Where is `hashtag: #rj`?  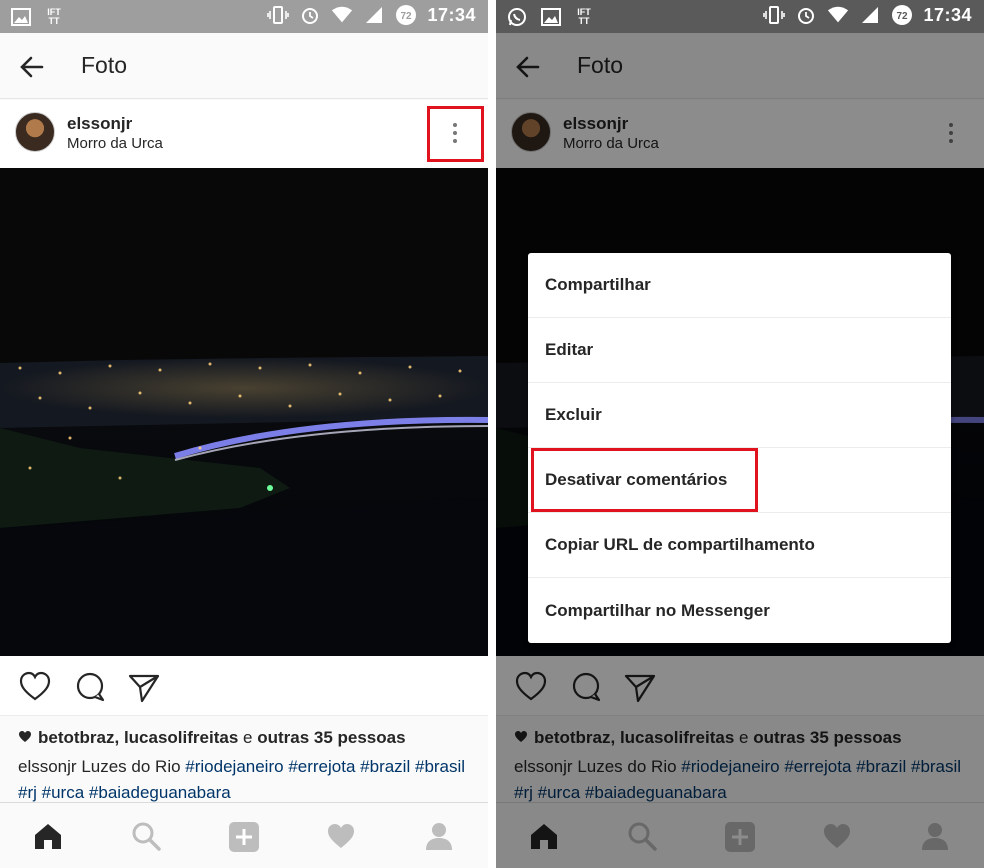
hashtag: #rj is located at coordinates (27, 792).